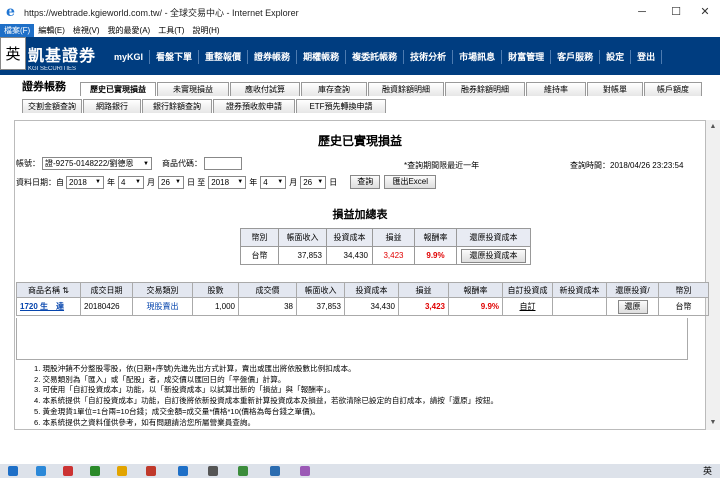  I want to click on tab-realized-pnl: 歷史已實現損益, so click(118, 89).